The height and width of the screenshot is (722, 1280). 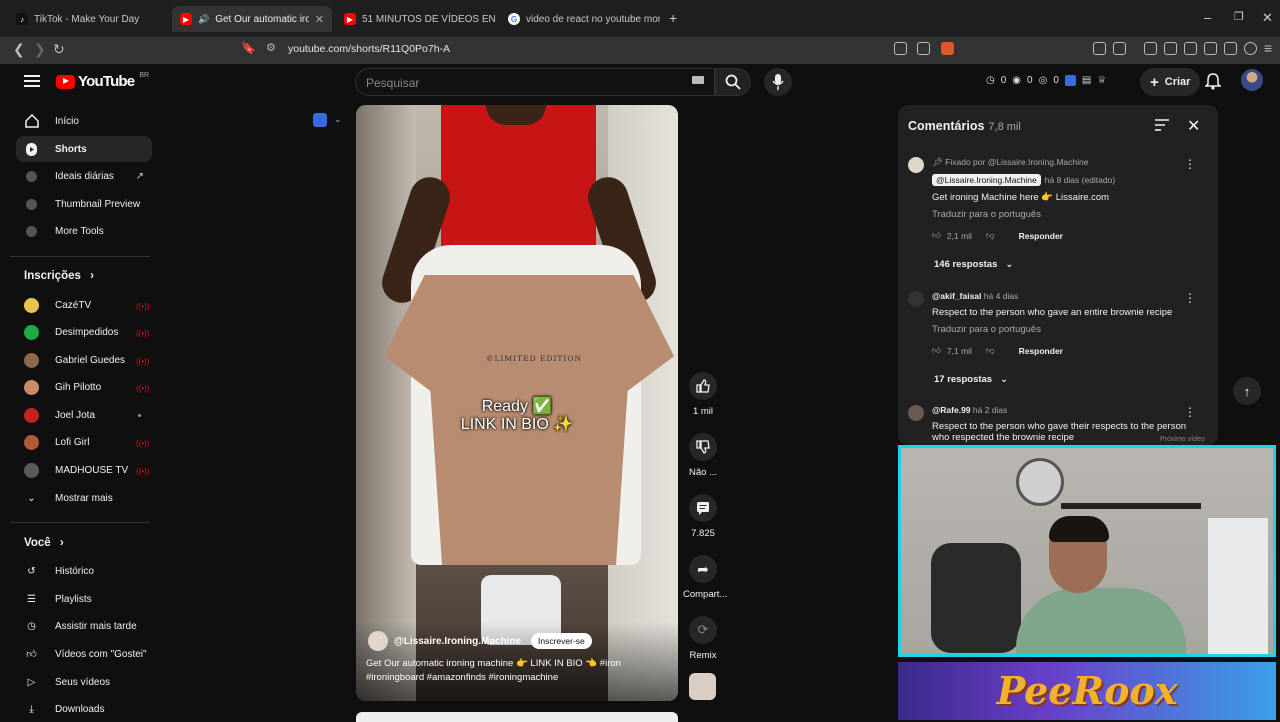 What do you see at coordinates (44, 543) in the screenshot?
I see `you-heading: Você ›` at bounding box center [44, 543].